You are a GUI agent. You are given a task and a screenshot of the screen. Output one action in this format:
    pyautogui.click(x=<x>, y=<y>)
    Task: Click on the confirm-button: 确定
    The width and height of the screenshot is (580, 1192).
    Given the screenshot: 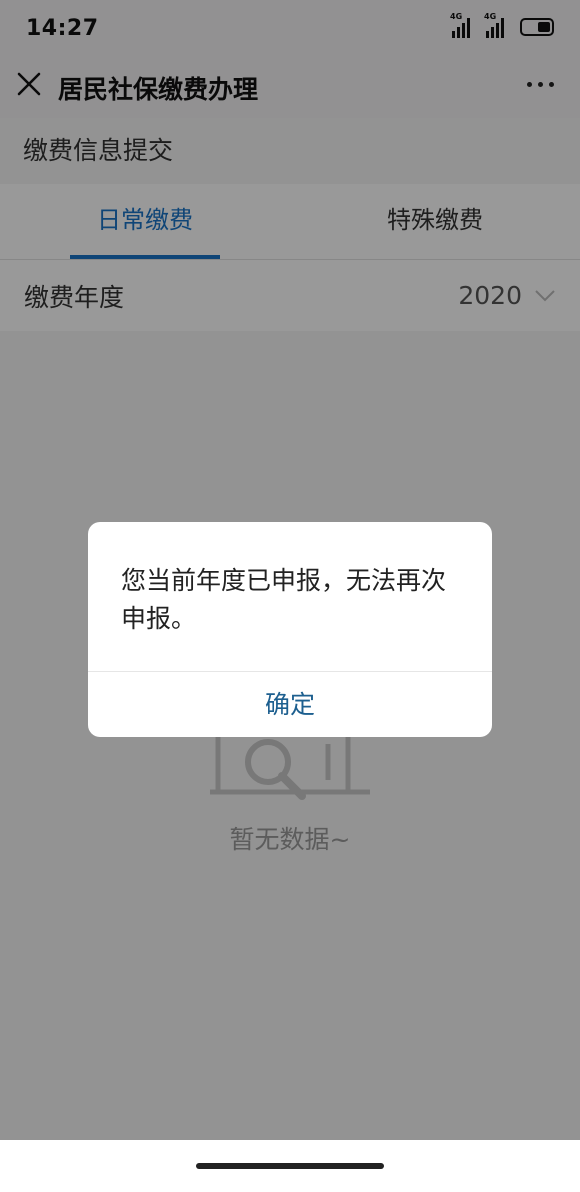 What is the action you would take?
    pyautogui.click(x=290, y=704)
    